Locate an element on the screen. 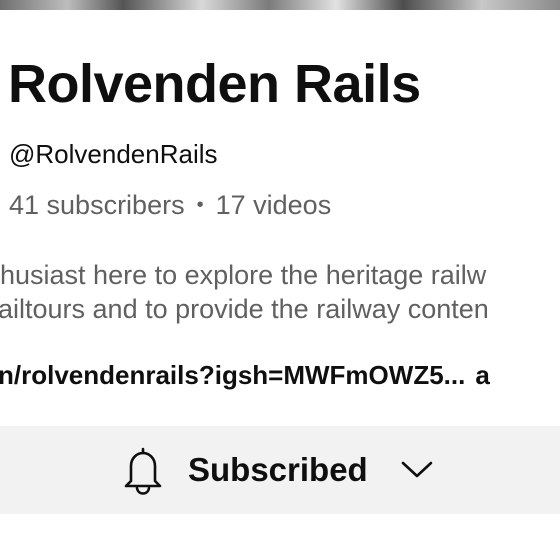  channel-handle: @RolvendenRails is located at coordinates (113, 154).